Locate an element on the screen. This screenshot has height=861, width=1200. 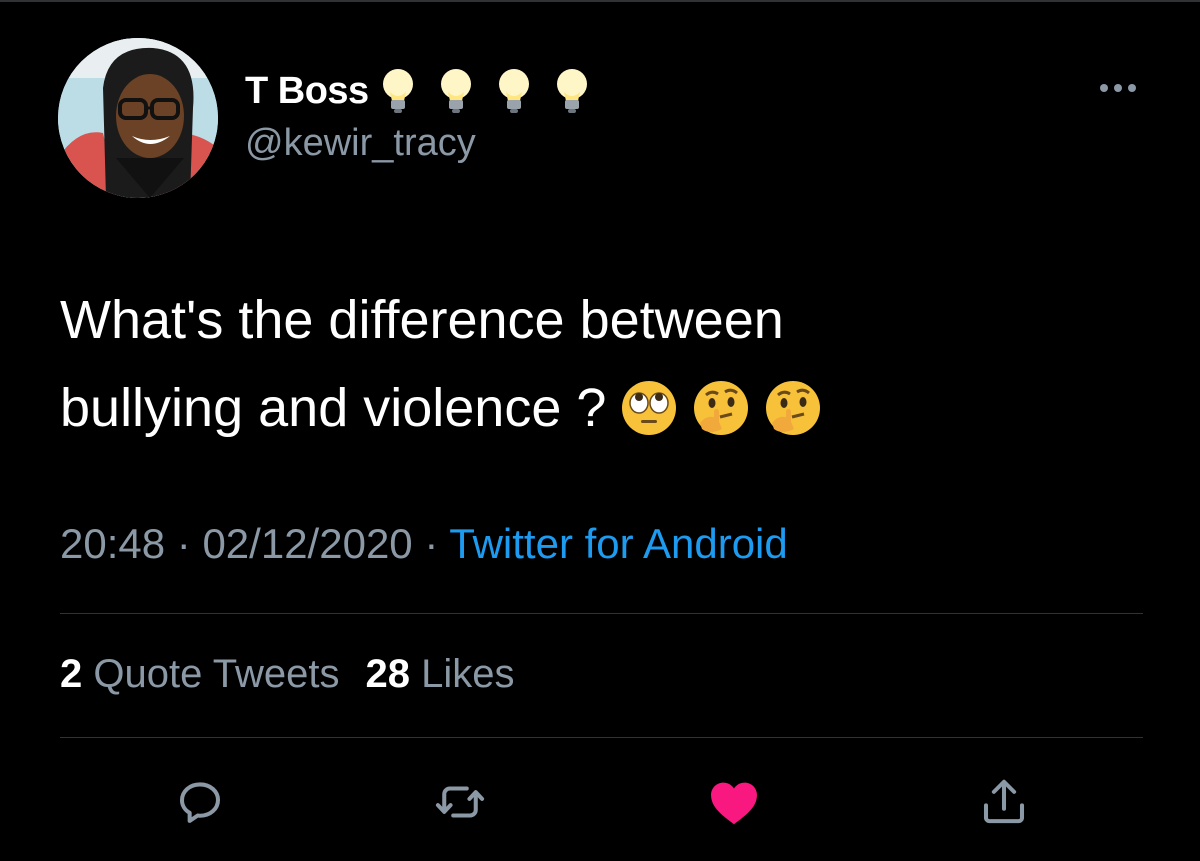
reply-icon is located at coordinates (200, 802).